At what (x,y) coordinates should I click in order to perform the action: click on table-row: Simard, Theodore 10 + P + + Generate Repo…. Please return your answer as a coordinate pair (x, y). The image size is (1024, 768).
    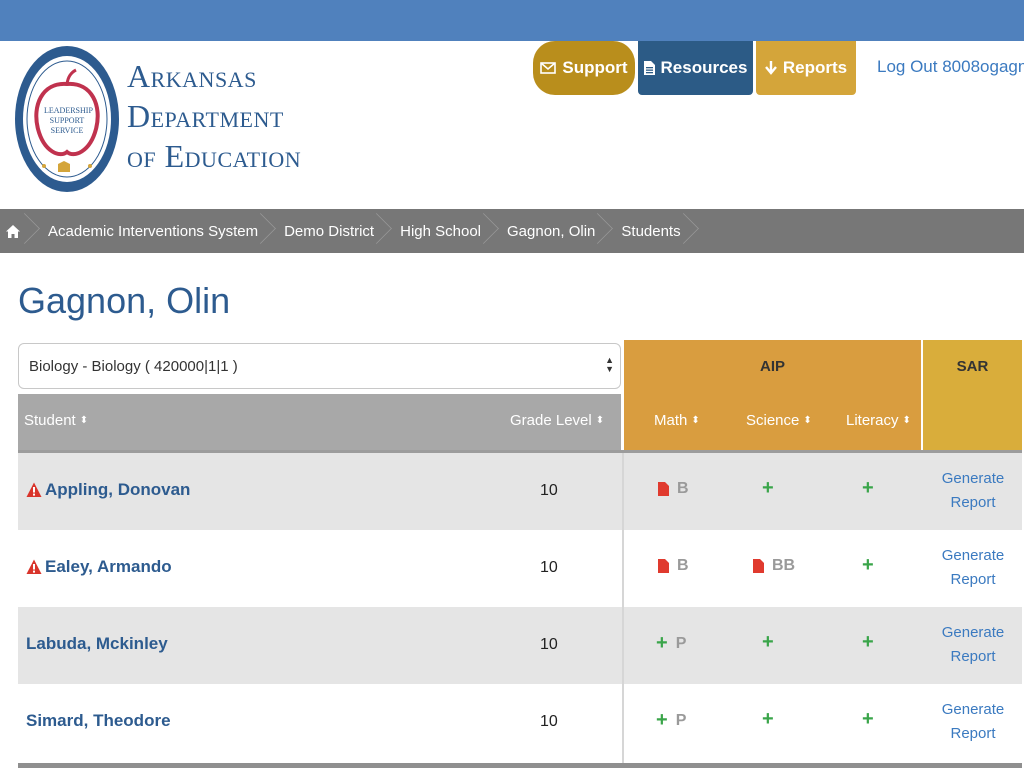
    Looking at the image, I should click on (520, 722).